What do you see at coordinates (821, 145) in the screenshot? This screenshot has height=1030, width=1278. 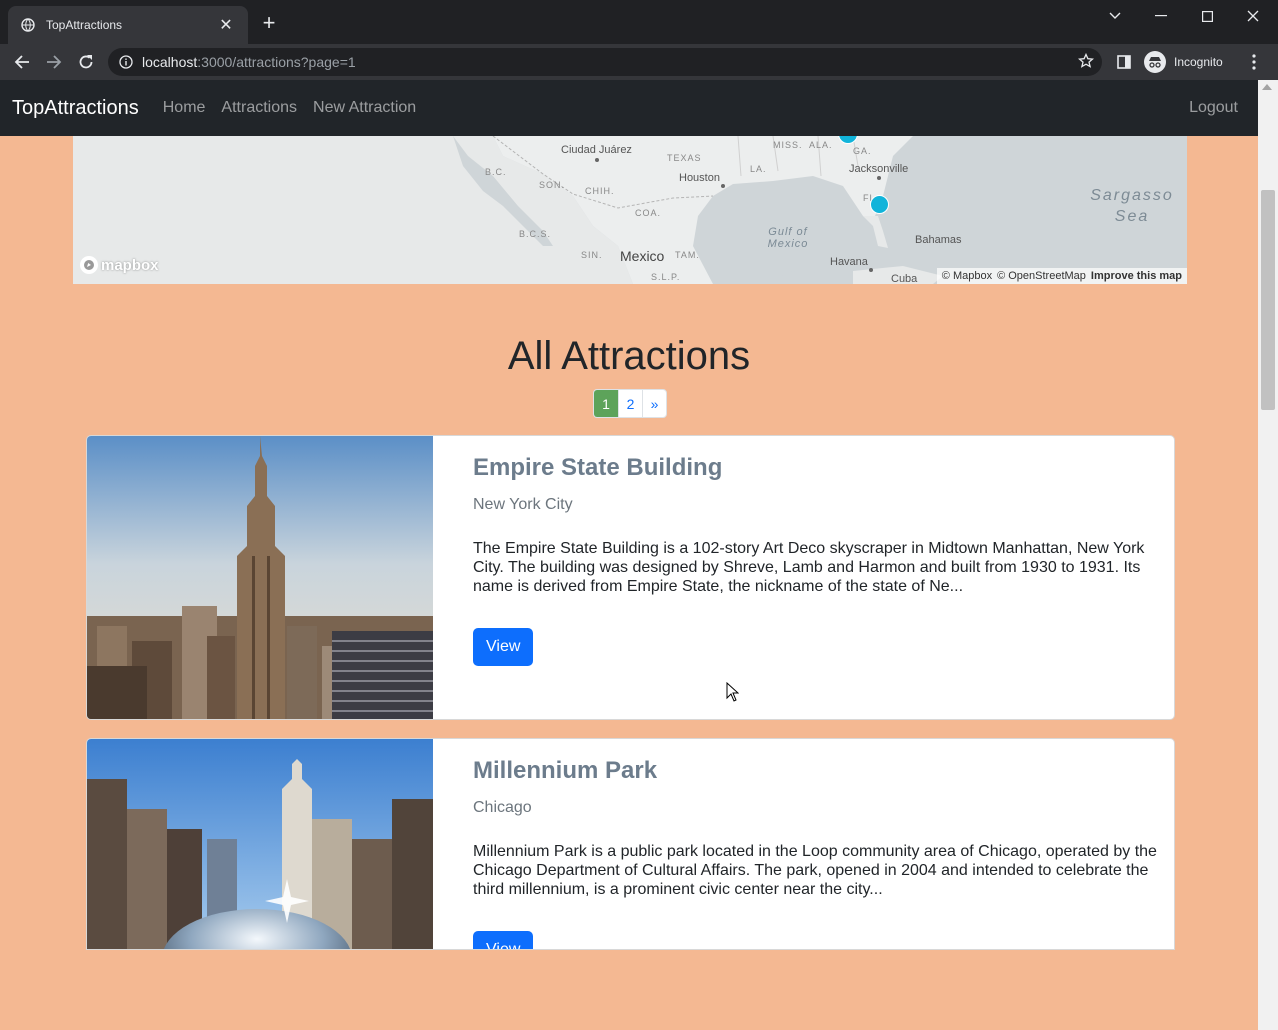 I see `map-label-ala: ALA.` at bounding box center [821, 145].